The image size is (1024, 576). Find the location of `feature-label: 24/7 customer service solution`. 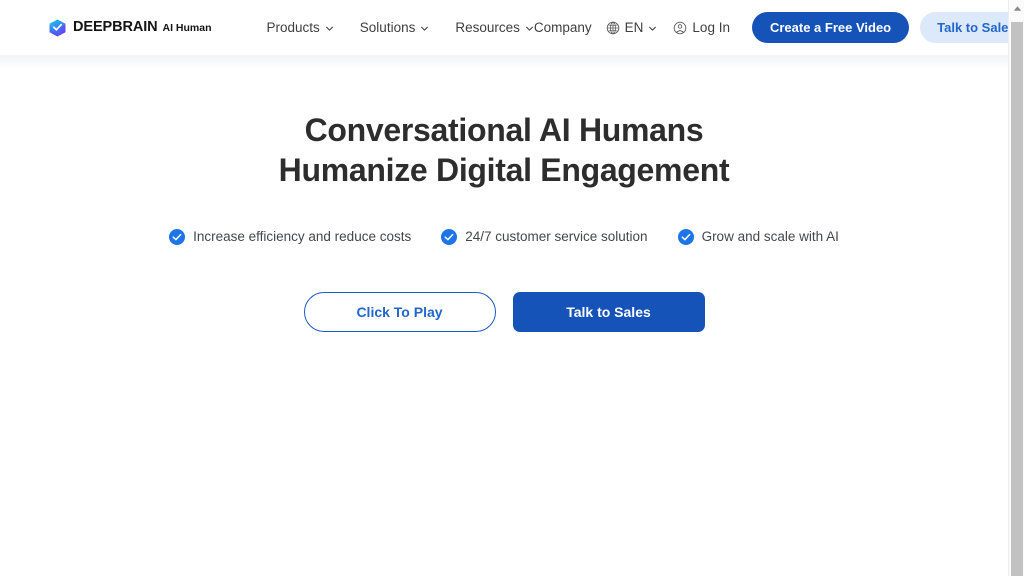

feature-label: 24/7 customer service solution is located at coordinates (556, 236).